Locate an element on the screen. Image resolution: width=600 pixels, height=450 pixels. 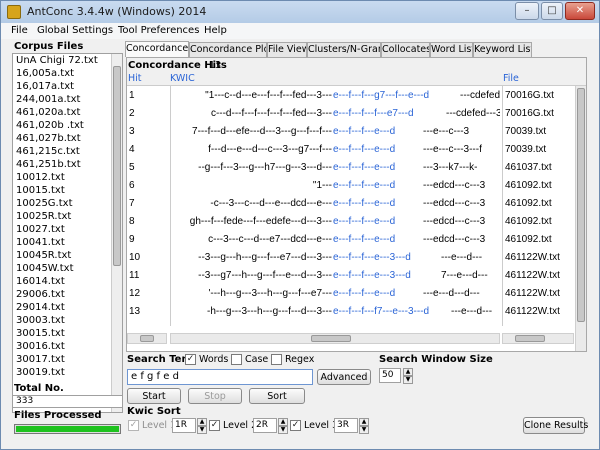
hit-hscrollbar is located at coordinates (147, 338).